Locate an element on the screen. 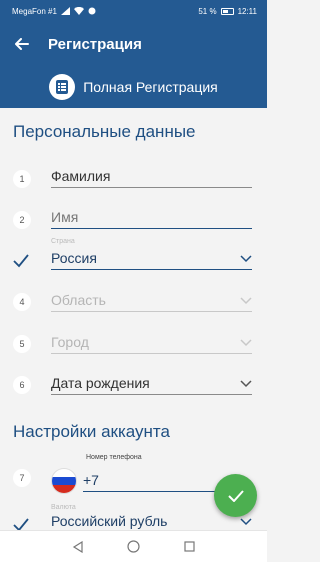 Image resolution: width=320 pixels, height=562 pixels. currency-value: Российский рубль is located at coordinates (109, 521).